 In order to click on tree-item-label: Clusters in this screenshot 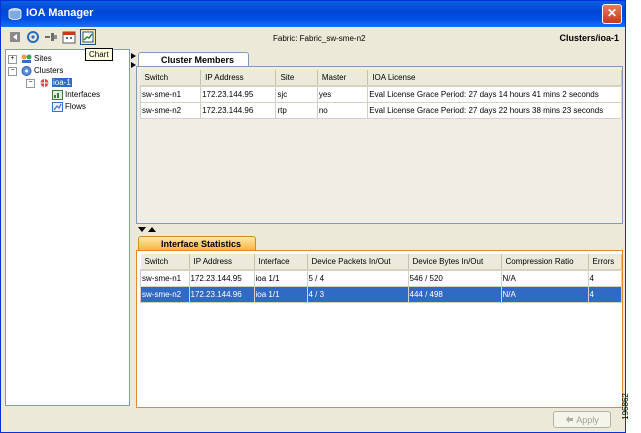, I will do `click(49, 70)`.